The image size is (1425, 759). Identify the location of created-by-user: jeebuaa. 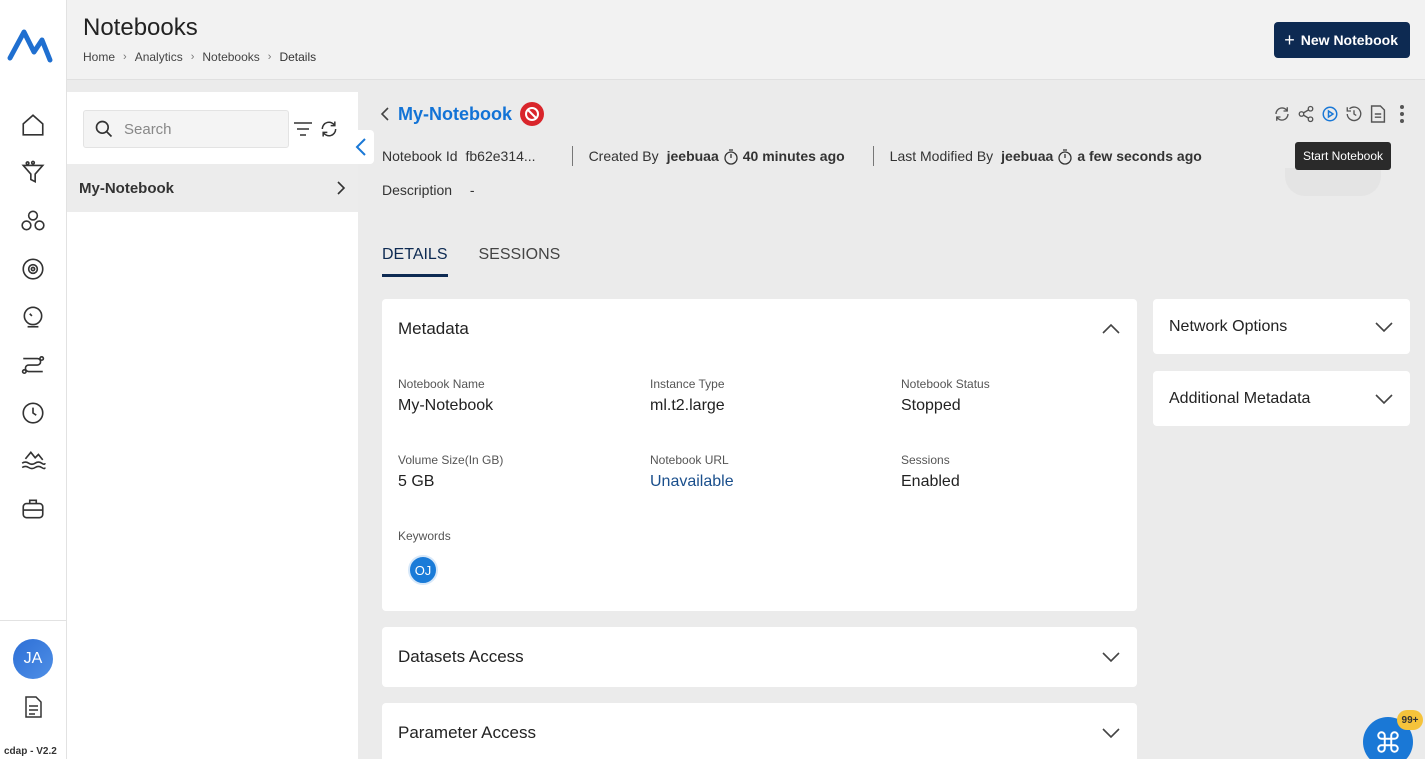
(692, 156).